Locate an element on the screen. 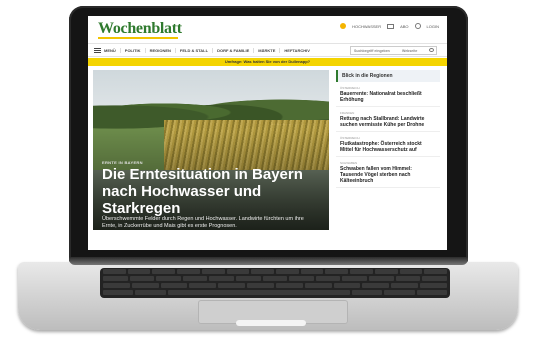 The width and height of the screenshot is (533, 339). weather-sun-icon is located at coordinates (343, 26).